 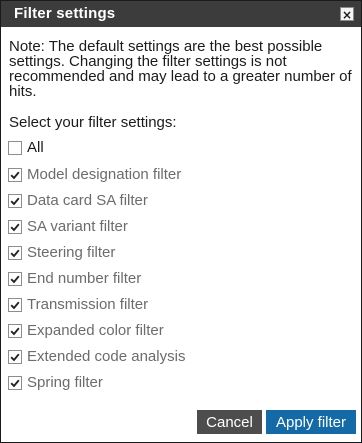 What do you see at coordinates (347, 14) in the screenshot?
I see `close-icon: ×` at bounding box center [347, 14].